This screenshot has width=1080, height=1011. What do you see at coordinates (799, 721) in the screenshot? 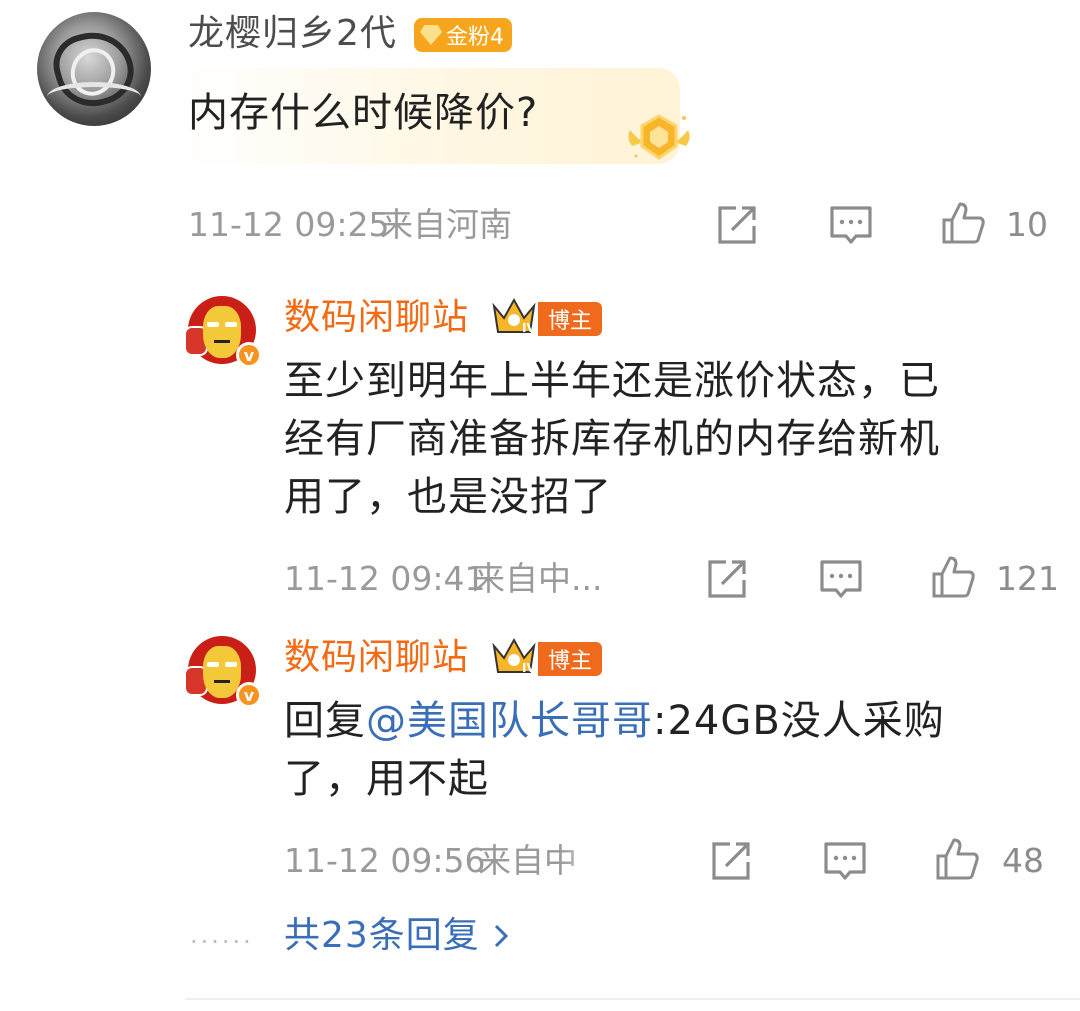
I see `reply-text-after: :24GB没人采购` at bounding box center [799, 721].